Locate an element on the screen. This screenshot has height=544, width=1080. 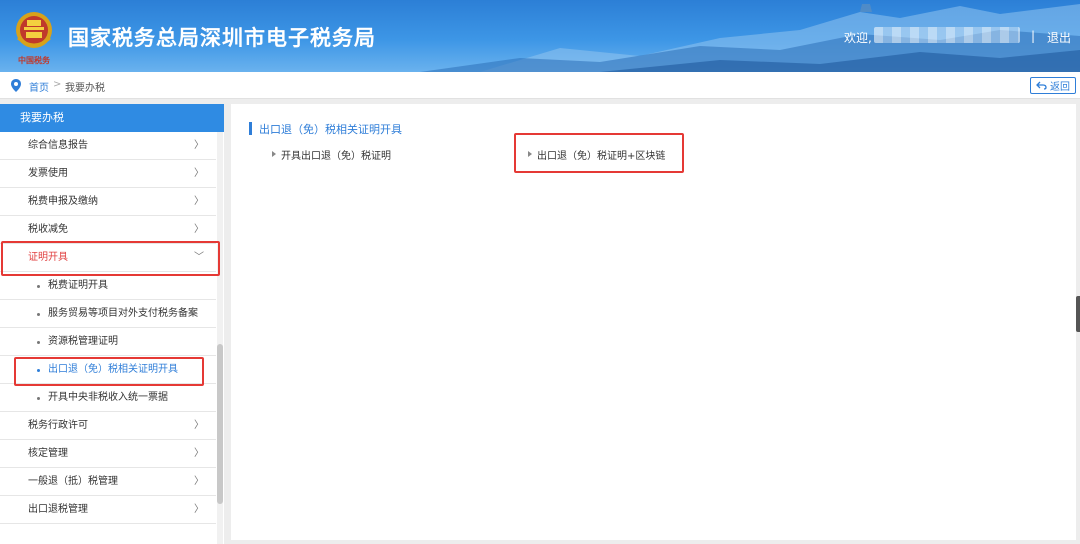
sidebar-subitem-label: 税费证明开具 is located at coordinates (78, 285).